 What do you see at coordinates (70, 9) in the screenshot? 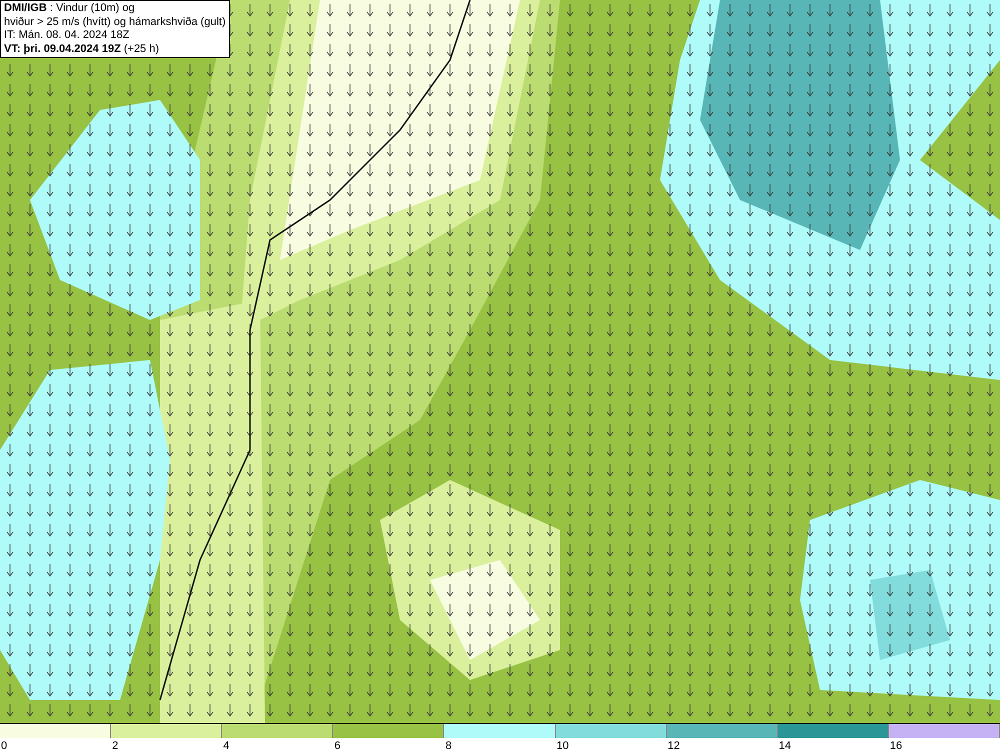
I see `info-text: DMI/IGB : Vindur (10m) og` at bounding box center [70, 9].